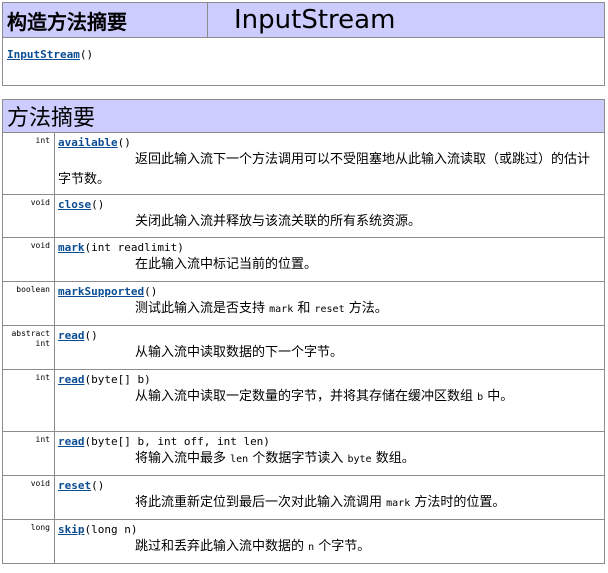 This screenshot has width=608, height=573. Describe the element at coordinates (253, 546) in the screenshot. I see `method-description: 跳过和丢弃此输入流中数据的 n 个字节。` at that location.